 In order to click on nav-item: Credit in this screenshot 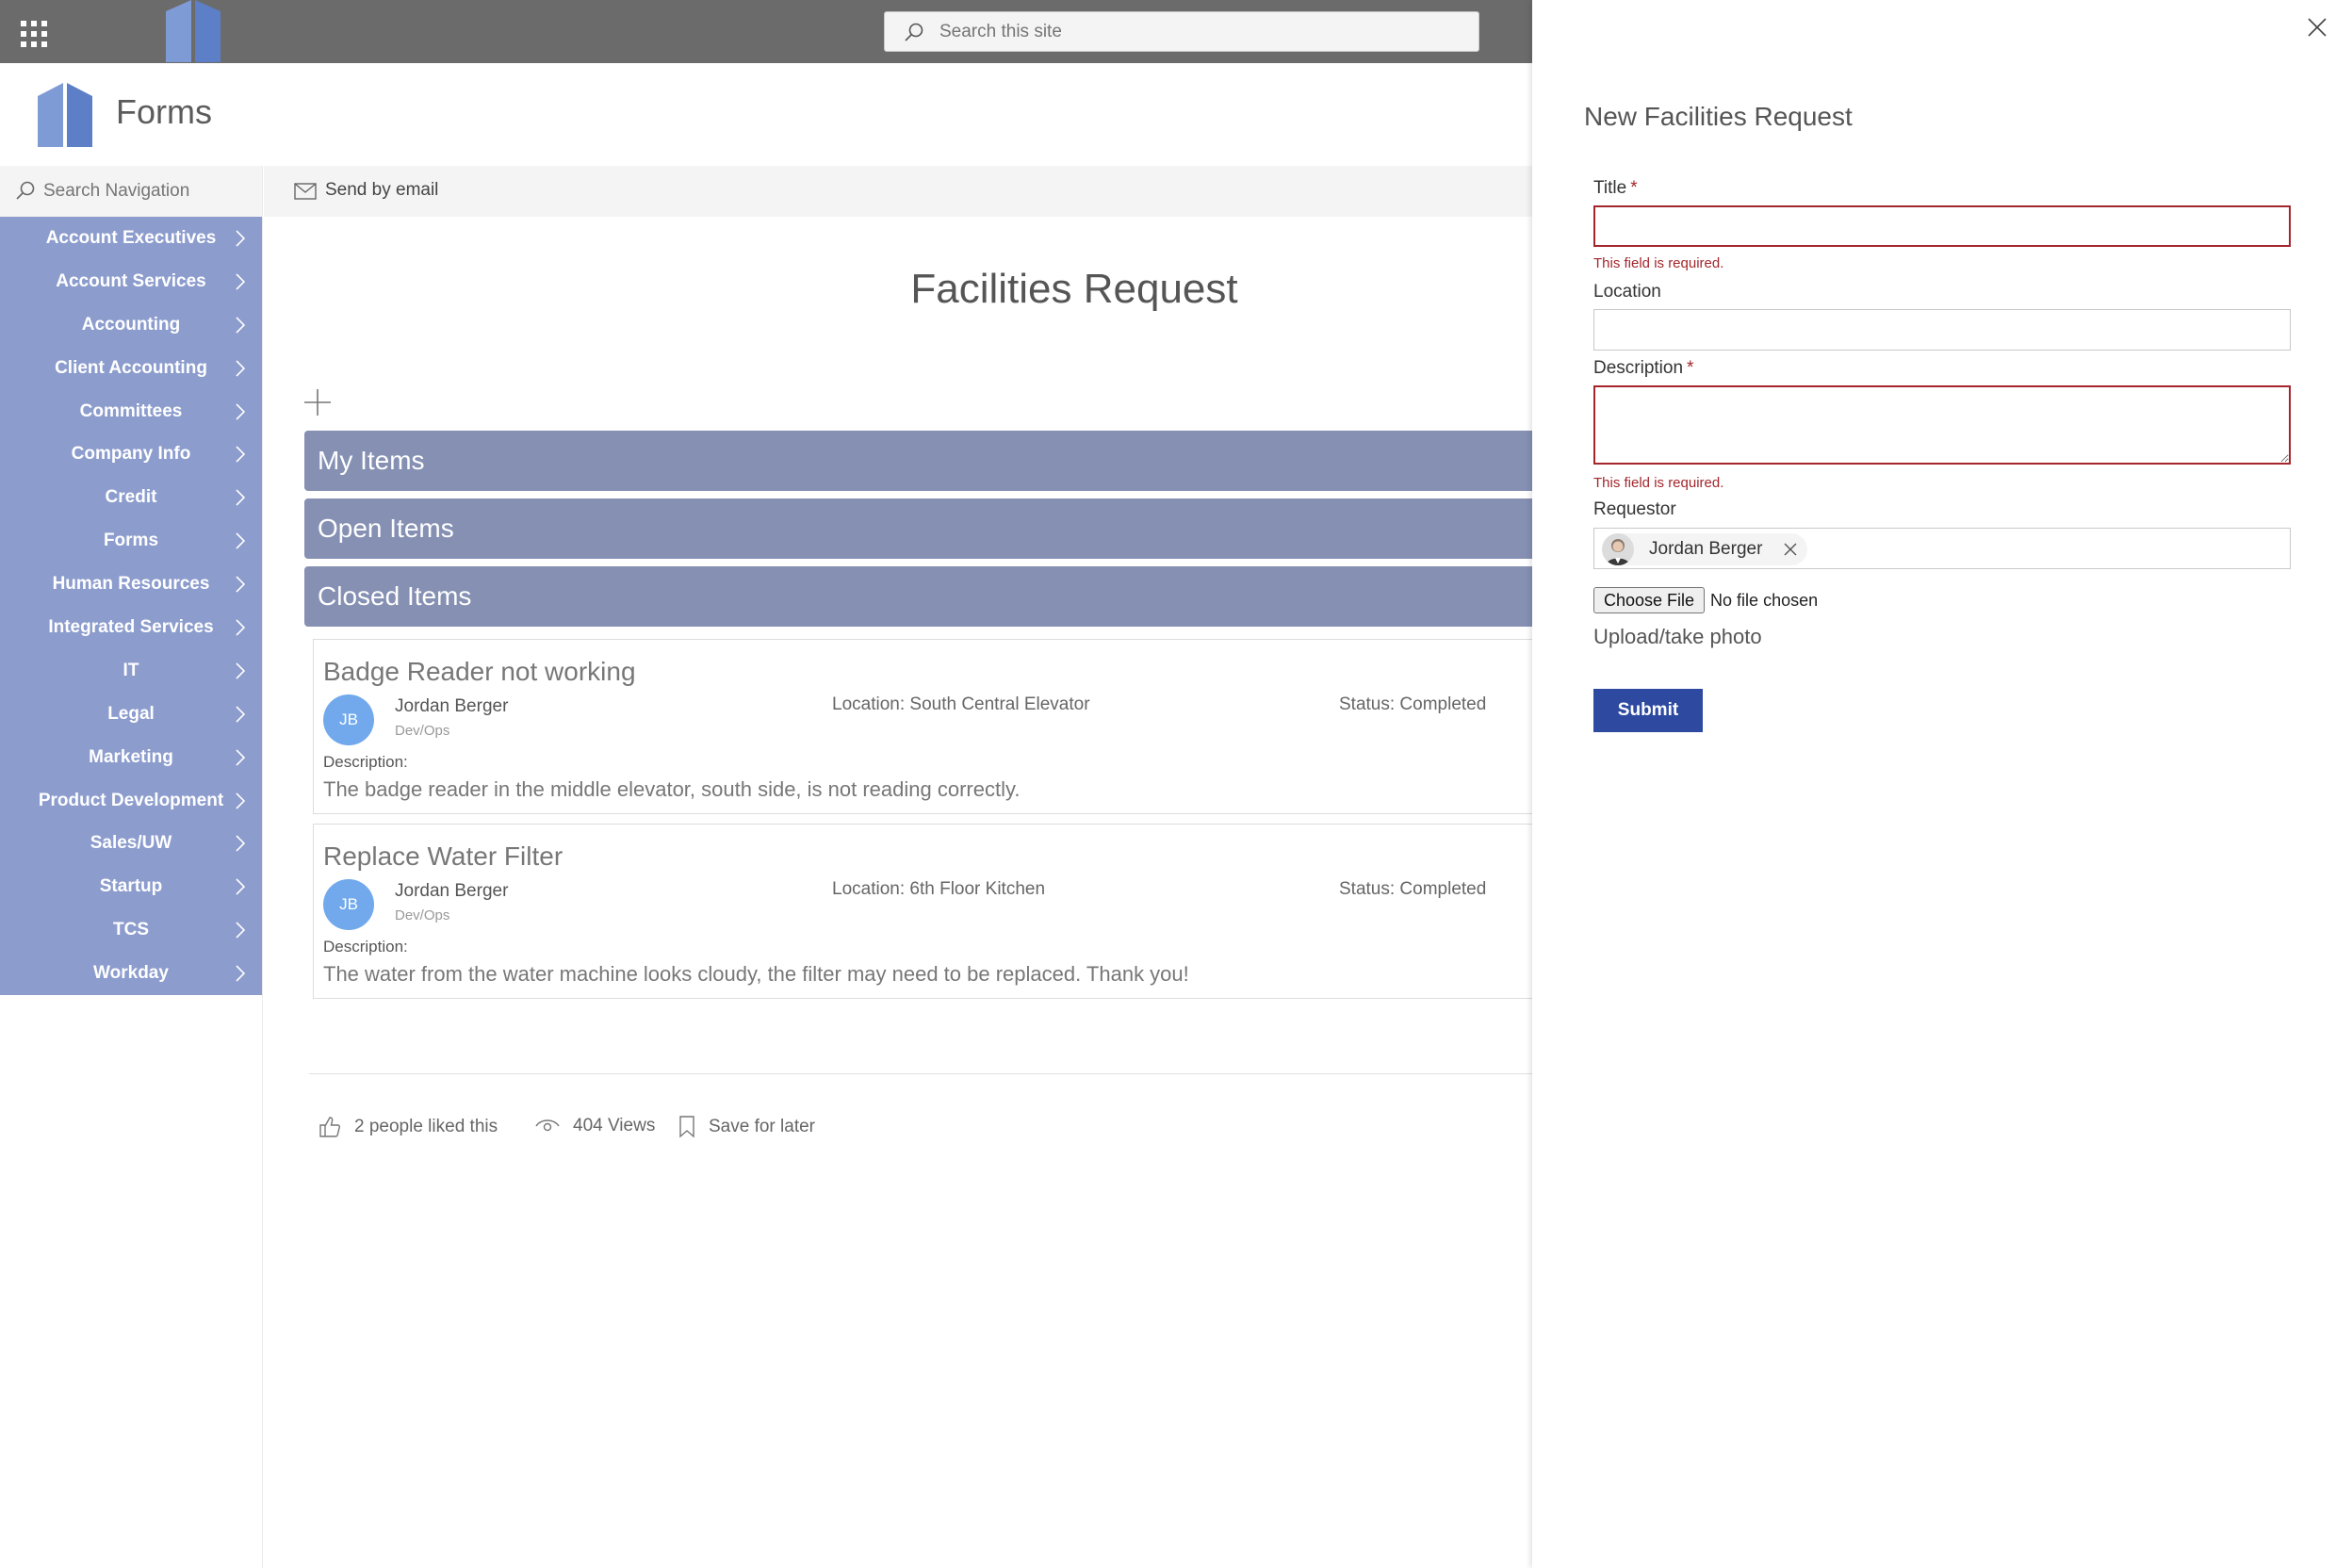, I will do `click(131, 497)`.